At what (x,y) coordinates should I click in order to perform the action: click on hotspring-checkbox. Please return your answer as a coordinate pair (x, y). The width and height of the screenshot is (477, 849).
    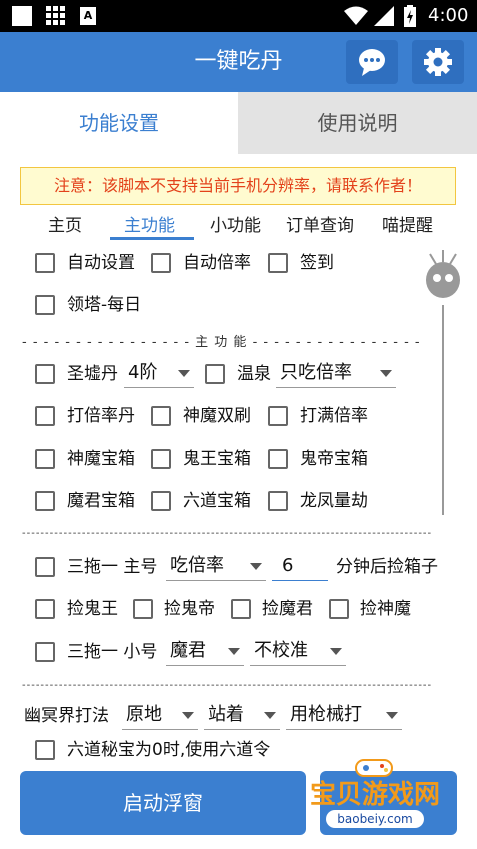
    Looking at the image, I should click on (215, 374).